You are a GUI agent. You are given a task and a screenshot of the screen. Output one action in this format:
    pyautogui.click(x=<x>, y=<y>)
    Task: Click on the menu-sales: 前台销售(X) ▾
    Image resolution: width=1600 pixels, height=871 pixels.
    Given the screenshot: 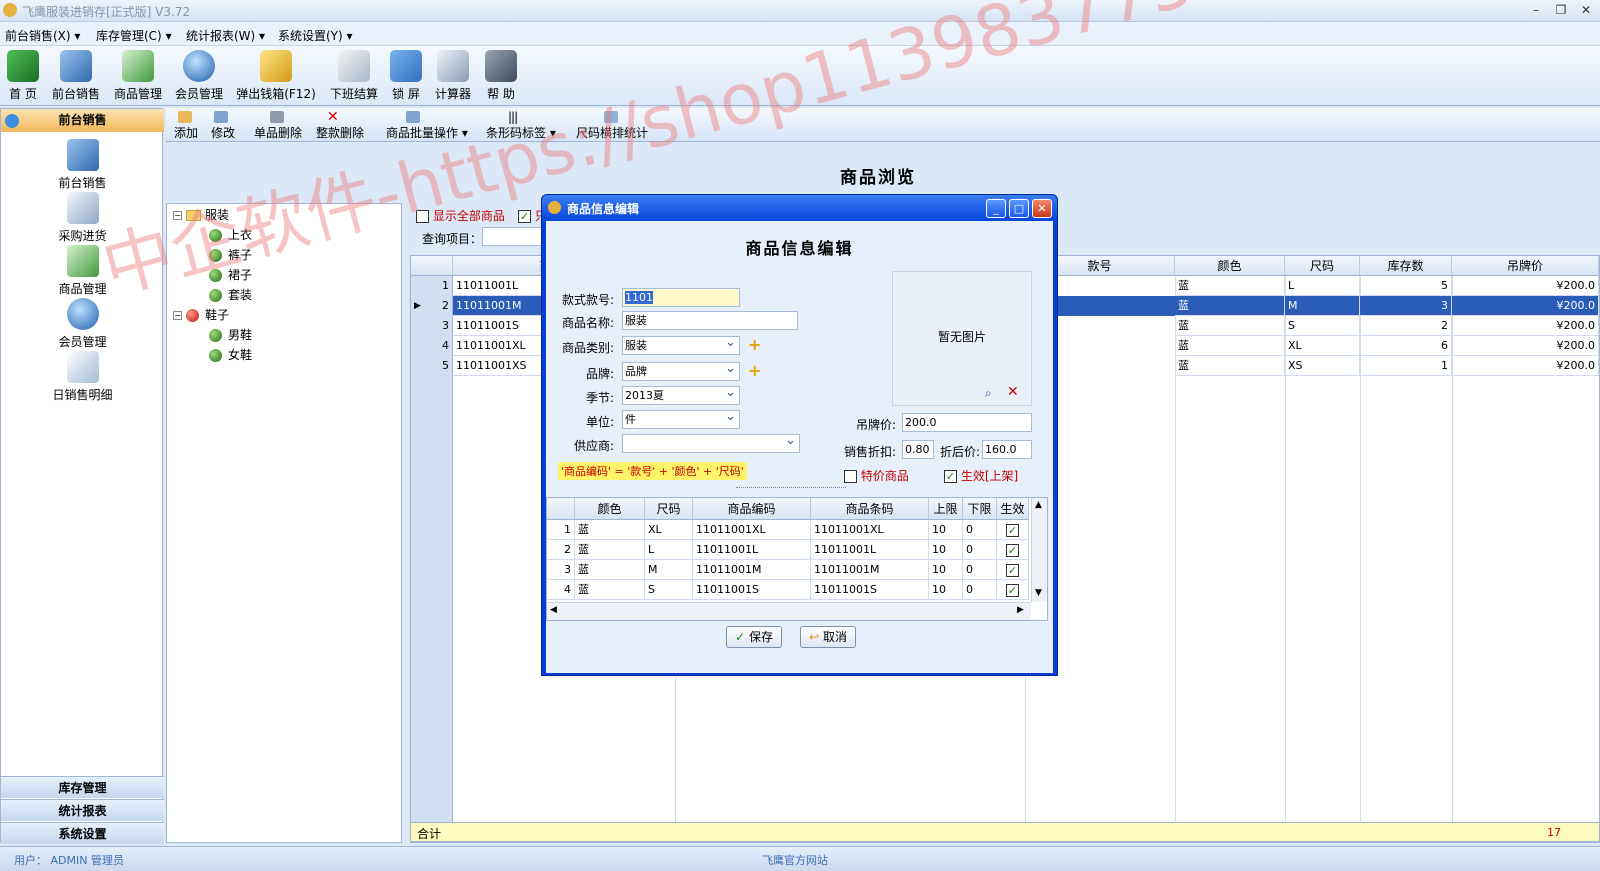 What is the action you would take?
    pyautogui.click(x=42, y=35)
    